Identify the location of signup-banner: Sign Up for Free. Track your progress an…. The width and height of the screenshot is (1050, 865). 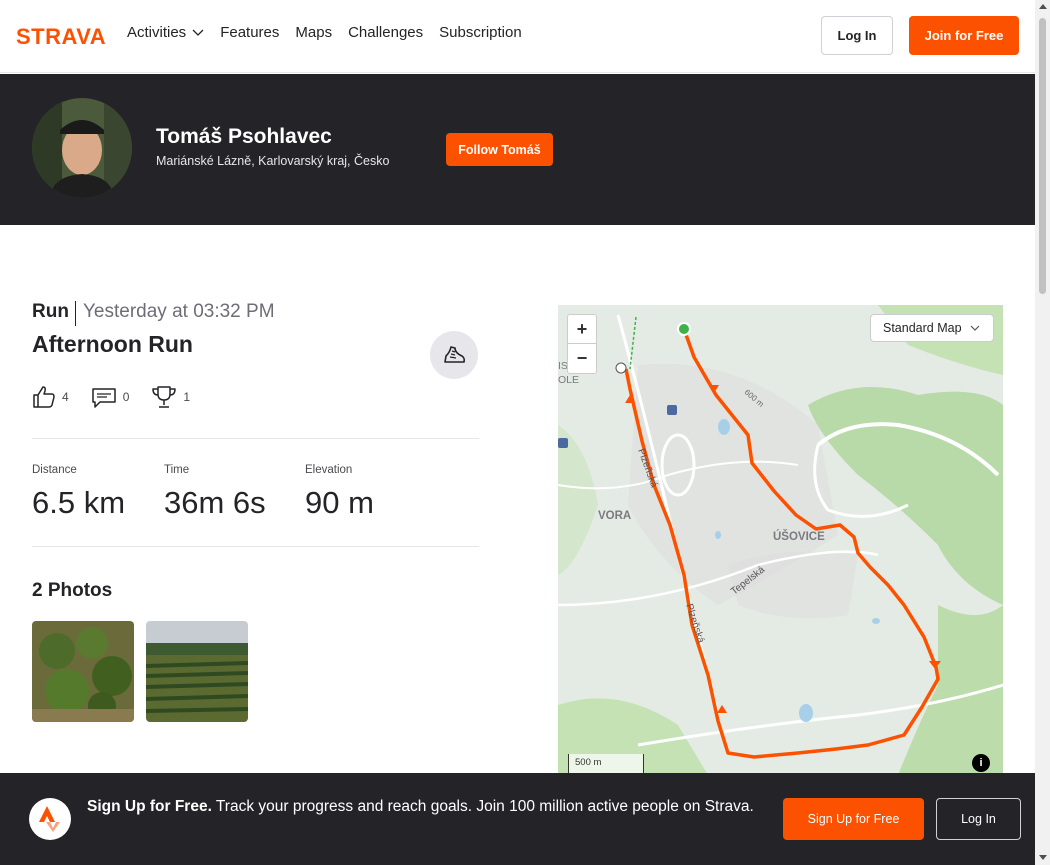
(517, 819).